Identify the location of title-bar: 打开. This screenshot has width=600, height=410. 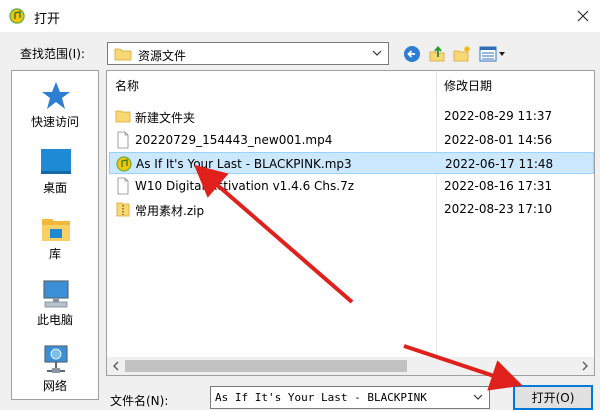
(300, 16).